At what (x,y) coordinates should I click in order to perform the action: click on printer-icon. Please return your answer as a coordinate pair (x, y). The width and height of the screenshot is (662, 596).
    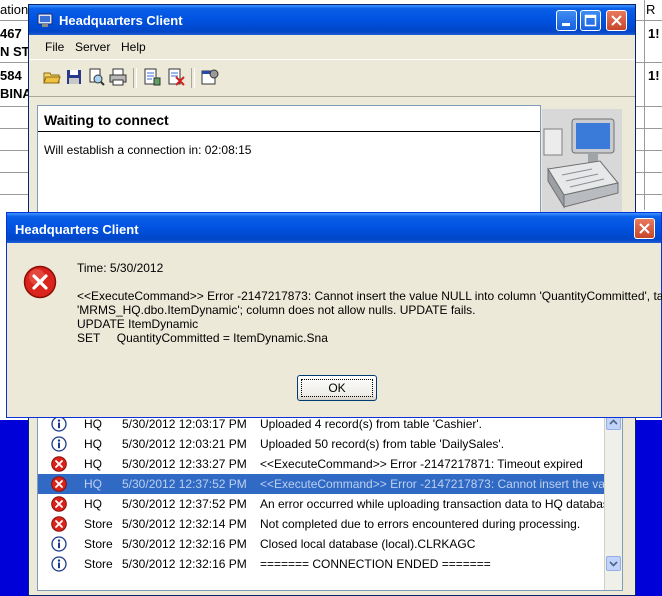
    Looking at the image, I should click on (118, 77).